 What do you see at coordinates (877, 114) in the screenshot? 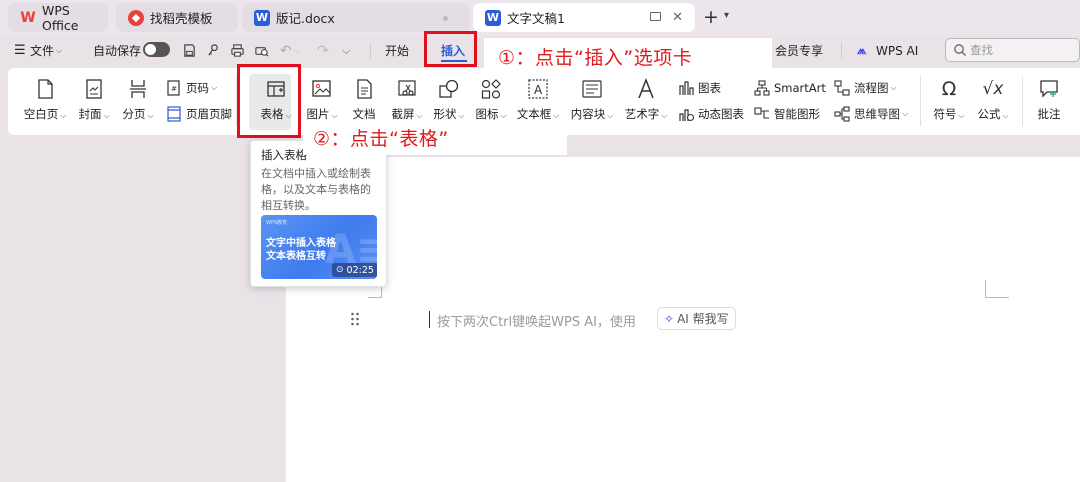
I see `mindmap-label: 思维导图` at bounding box center [877, 114].